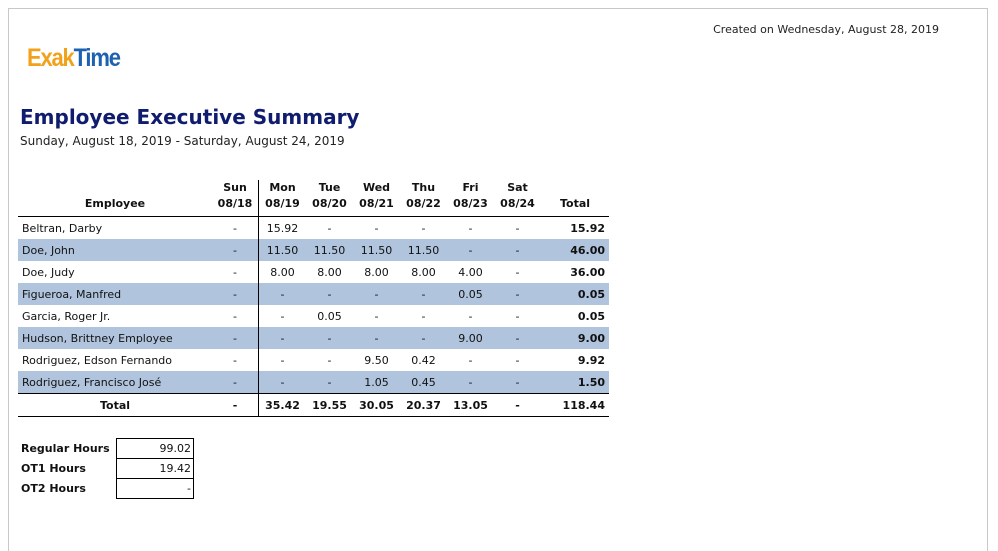 This screenshot has width=998, height=551. I want to click on row-total-cell: 9.92, so click(591, 360).